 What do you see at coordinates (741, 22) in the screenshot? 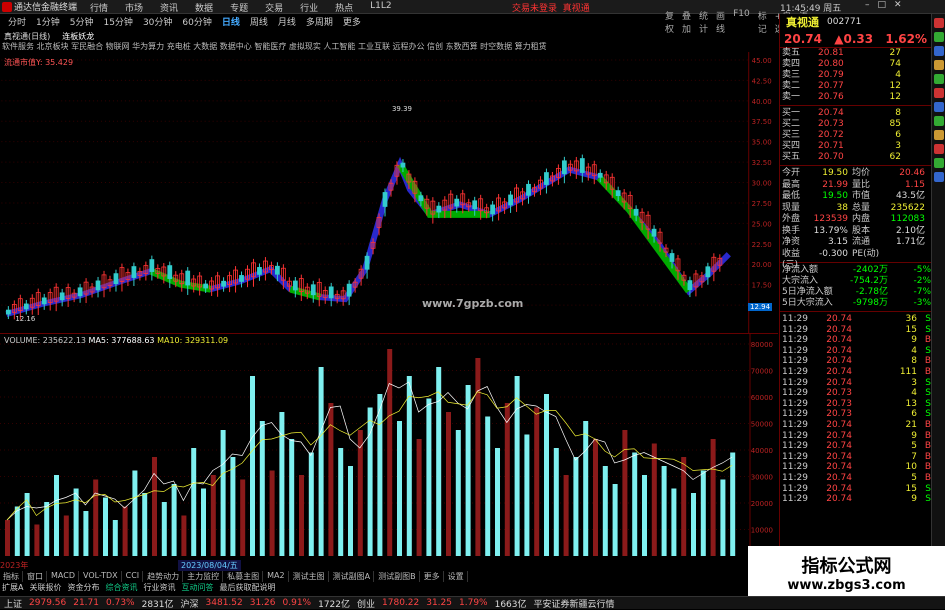
I see `toolbar-button: F10` at bounding box center [741, 22].